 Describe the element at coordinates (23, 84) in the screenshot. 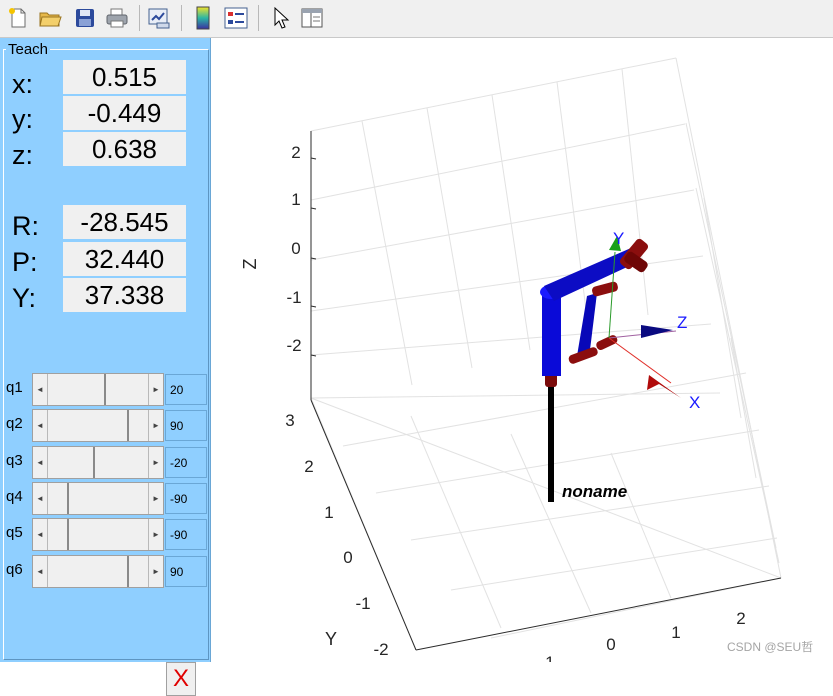

I see `x-label: x:` at that location.